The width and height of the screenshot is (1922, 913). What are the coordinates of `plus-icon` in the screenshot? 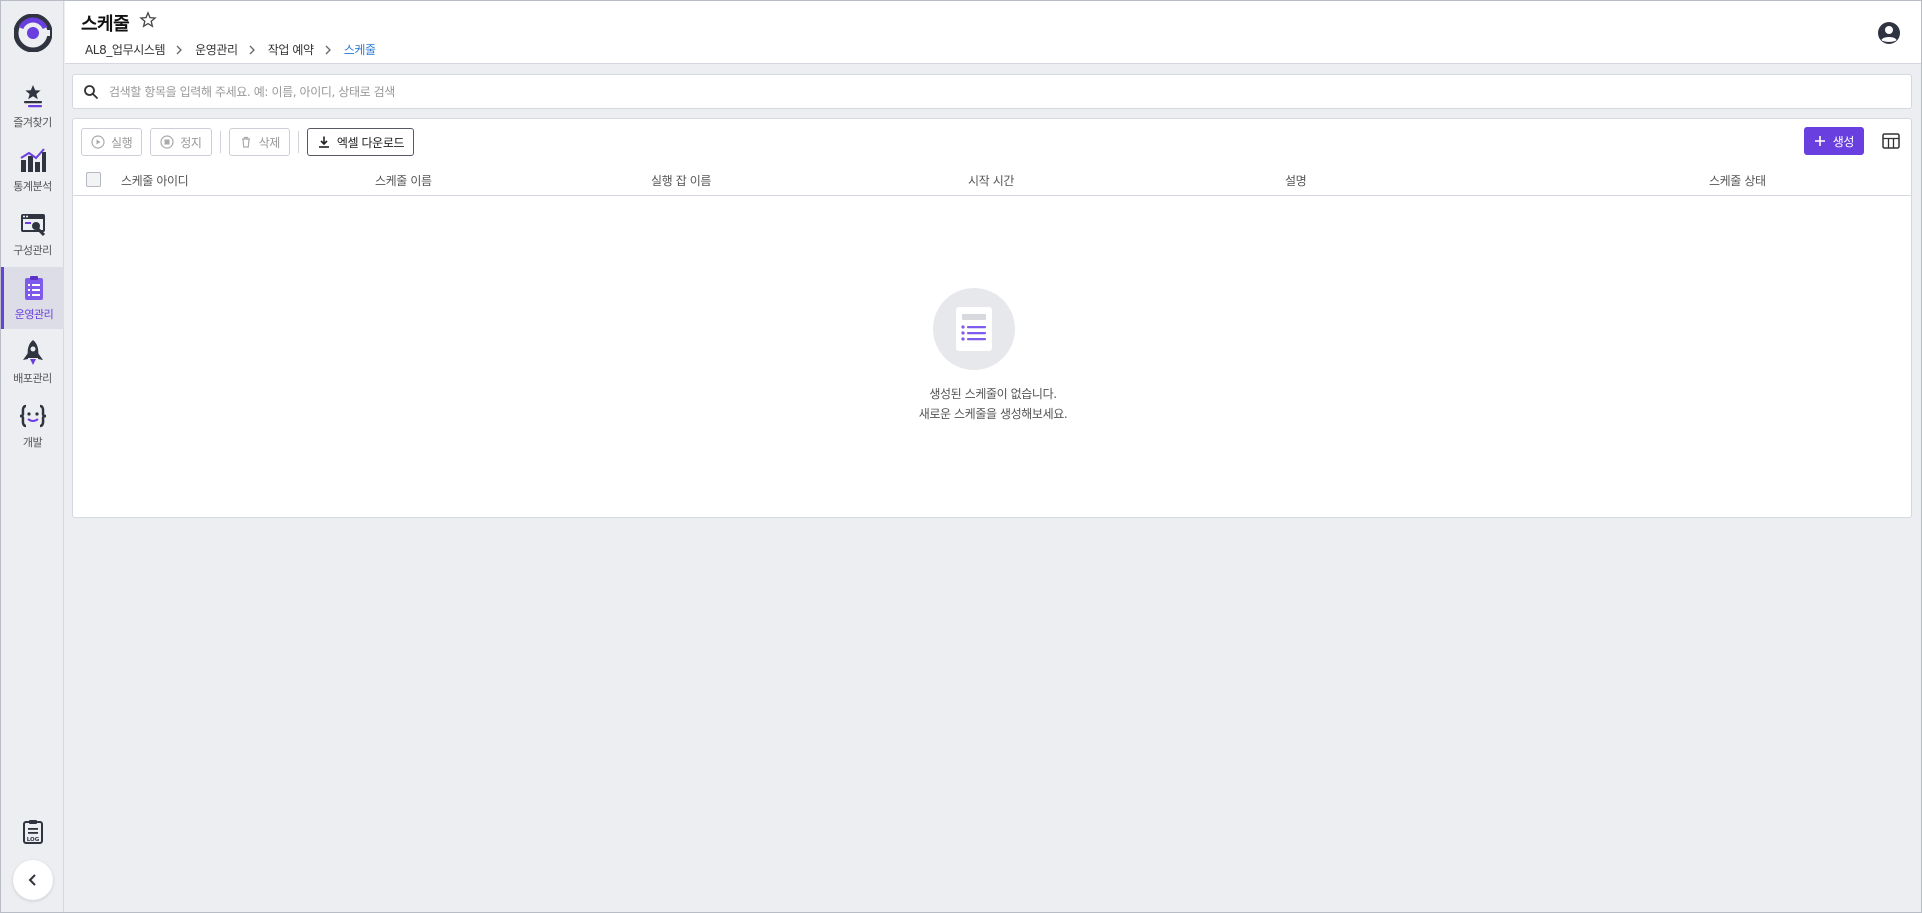 It's located at (1819, 141).